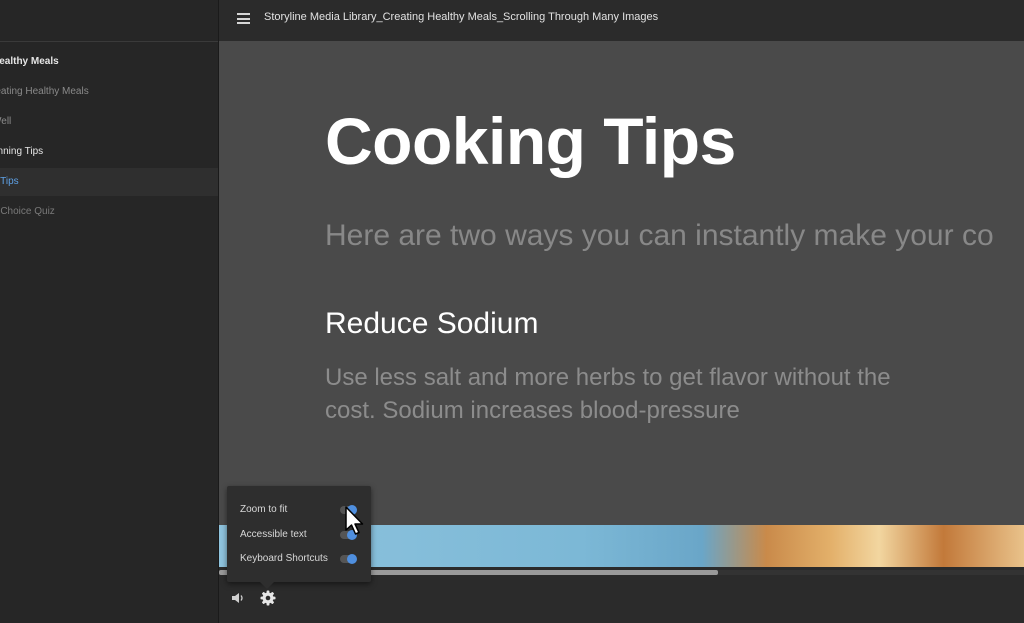  Describe the element at coordinates (348, 510) in the screenshot. I see `zoom-to-fit-toggle` at that location.